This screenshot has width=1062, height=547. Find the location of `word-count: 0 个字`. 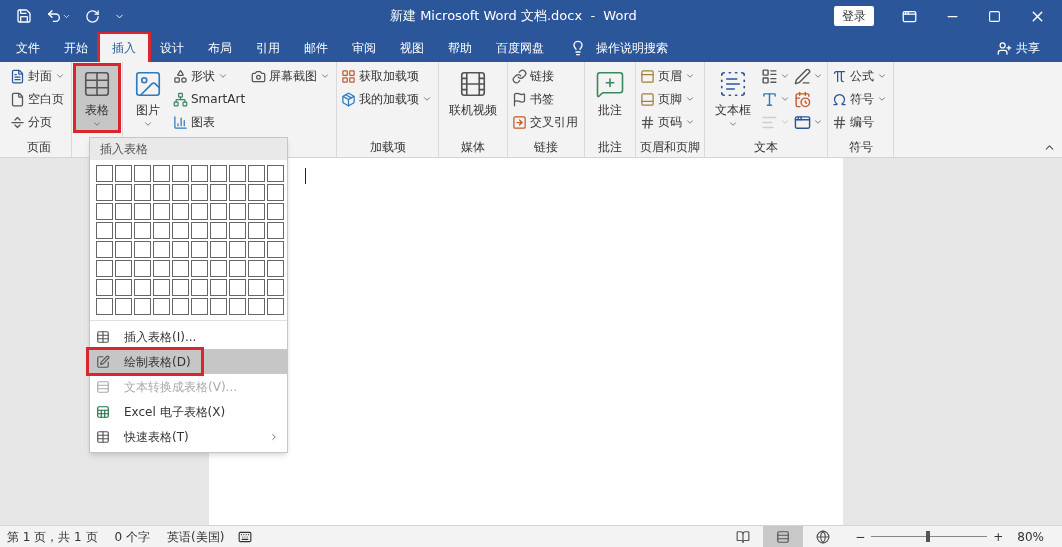

word-count: 0 个字 is located at coordinates (132, 536).